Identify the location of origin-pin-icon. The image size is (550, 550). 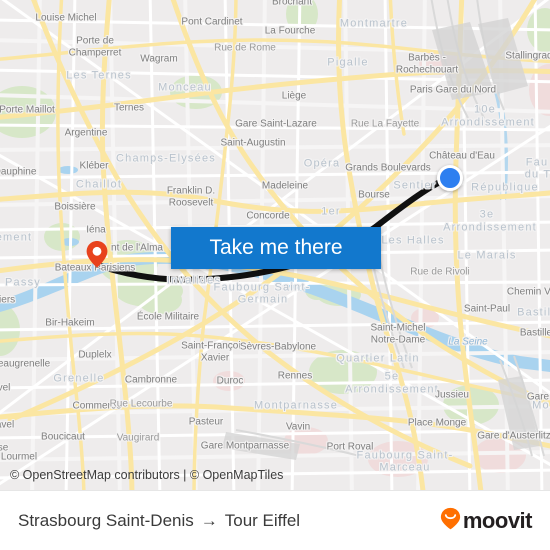
(97, 254).